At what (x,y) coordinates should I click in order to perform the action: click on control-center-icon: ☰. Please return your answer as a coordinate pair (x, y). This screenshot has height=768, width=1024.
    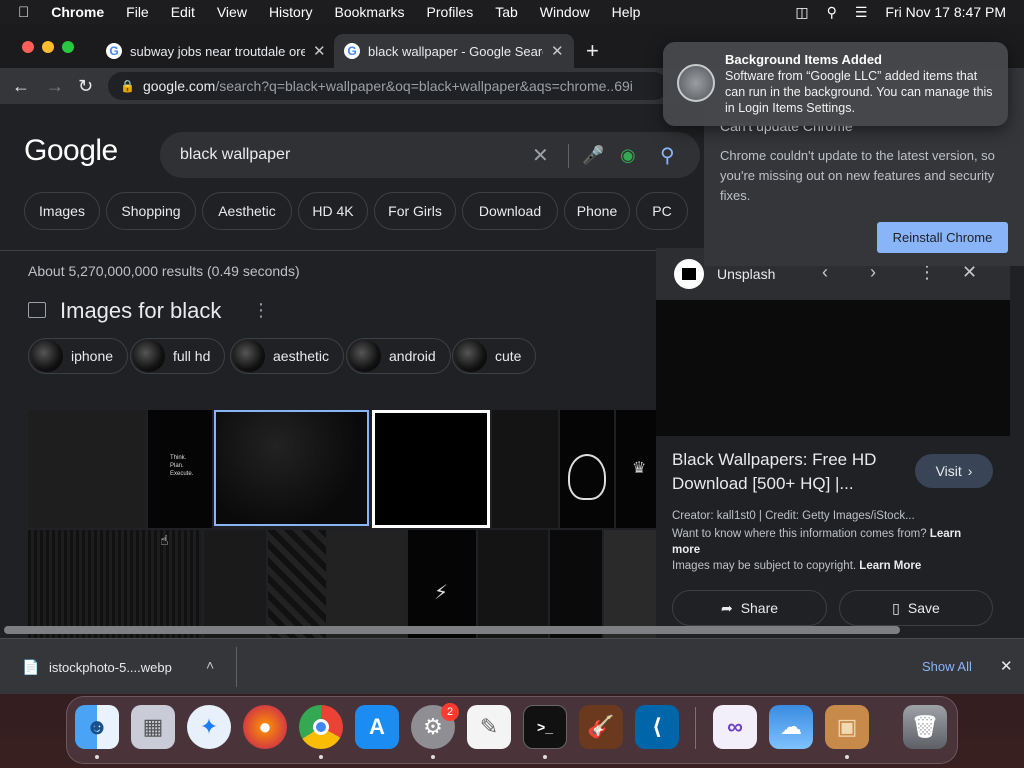
    Looking at the image, I should click on (861, 12).